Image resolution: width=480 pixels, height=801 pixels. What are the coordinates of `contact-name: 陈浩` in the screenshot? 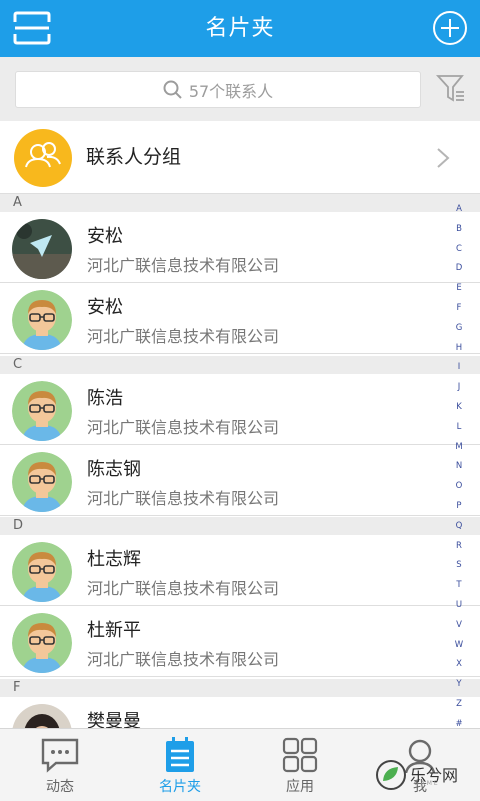 It's located at (105, 398).